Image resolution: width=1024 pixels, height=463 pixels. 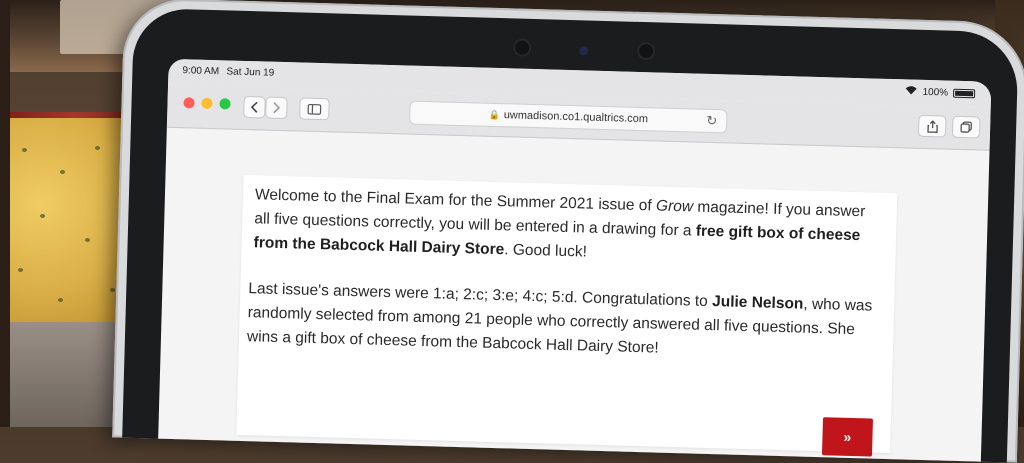 What do you see at coordinates (758, 303) in the screenshot?
I see `winner-name: Julie Nelson` at bounding box center [758, 303].